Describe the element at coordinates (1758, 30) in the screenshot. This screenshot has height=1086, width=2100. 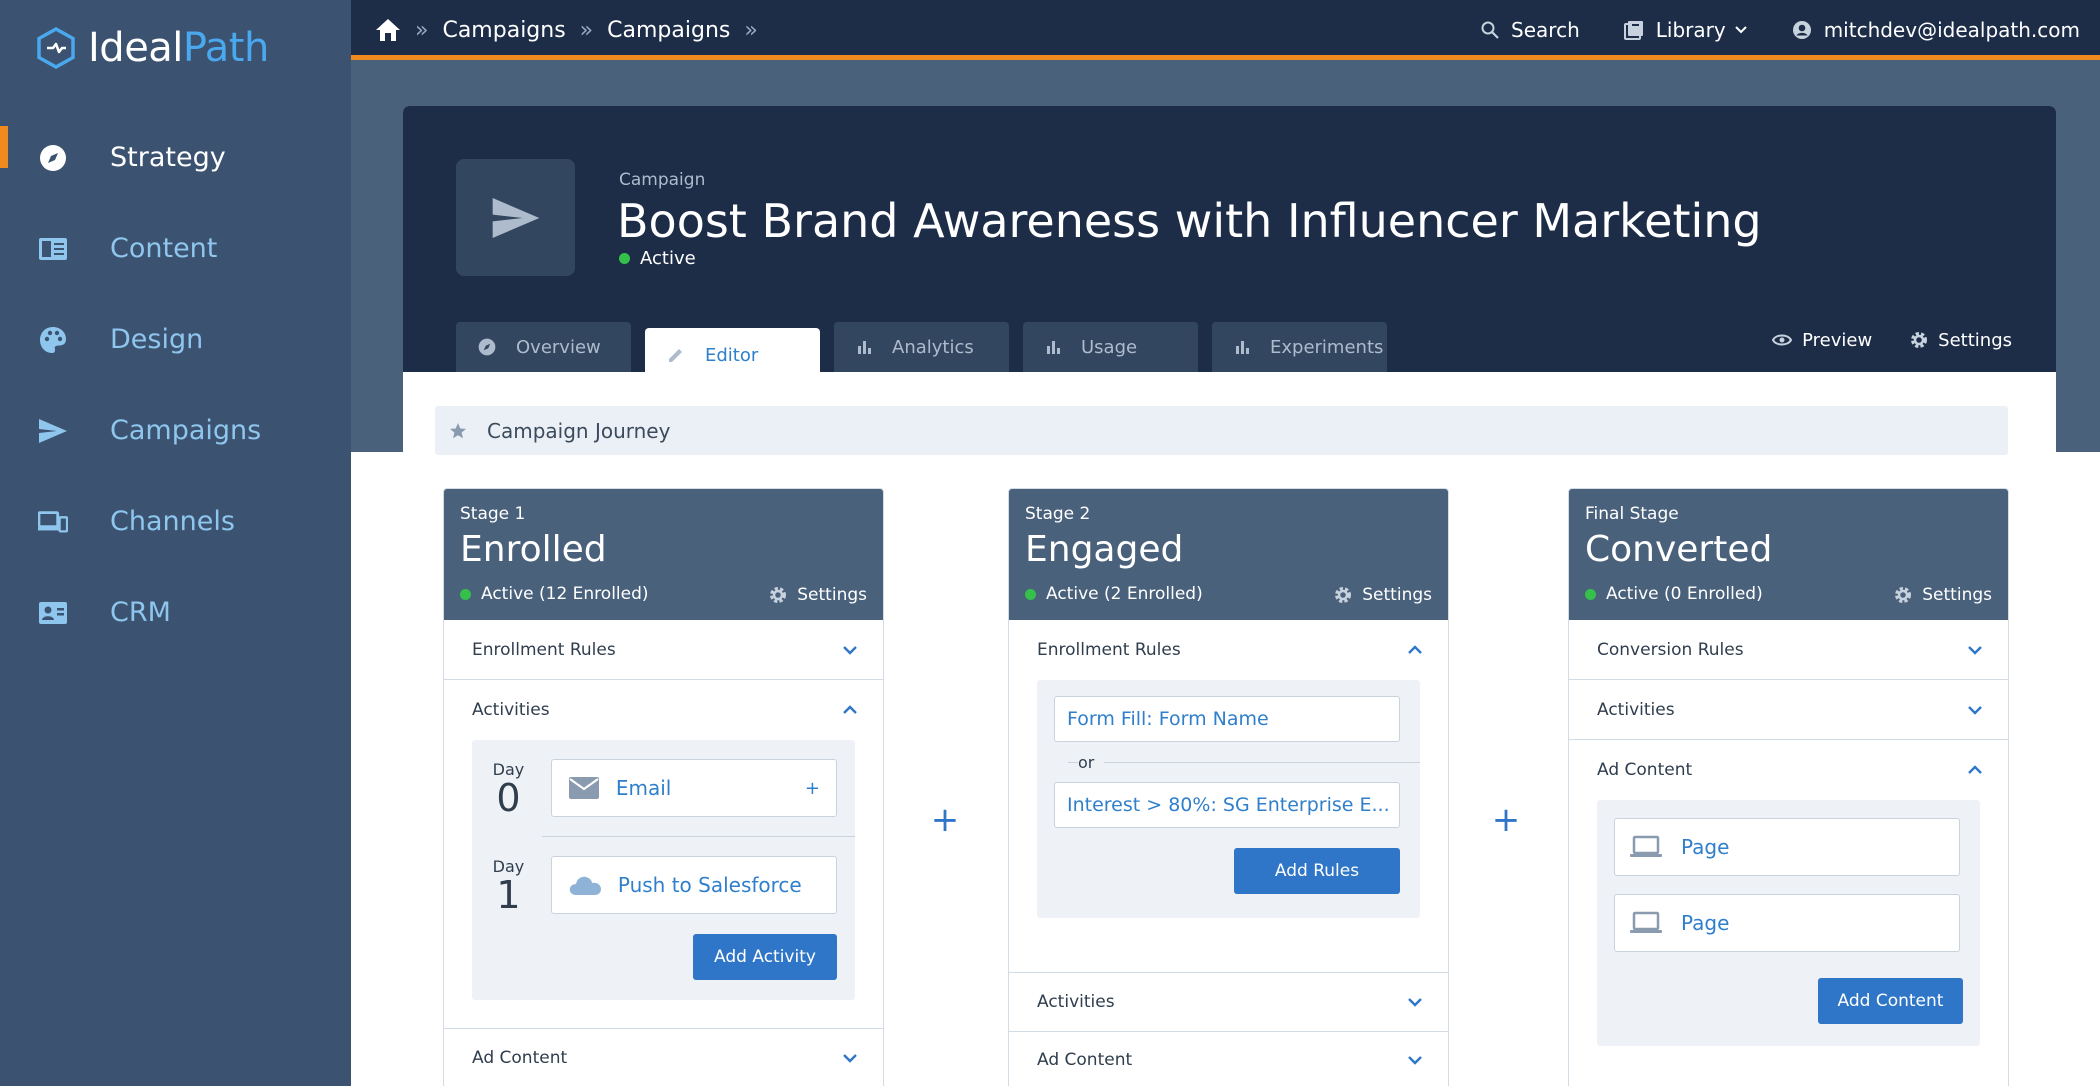
I see `top-right-actions: Search Library mitchdev@idealpath.com` at that location.